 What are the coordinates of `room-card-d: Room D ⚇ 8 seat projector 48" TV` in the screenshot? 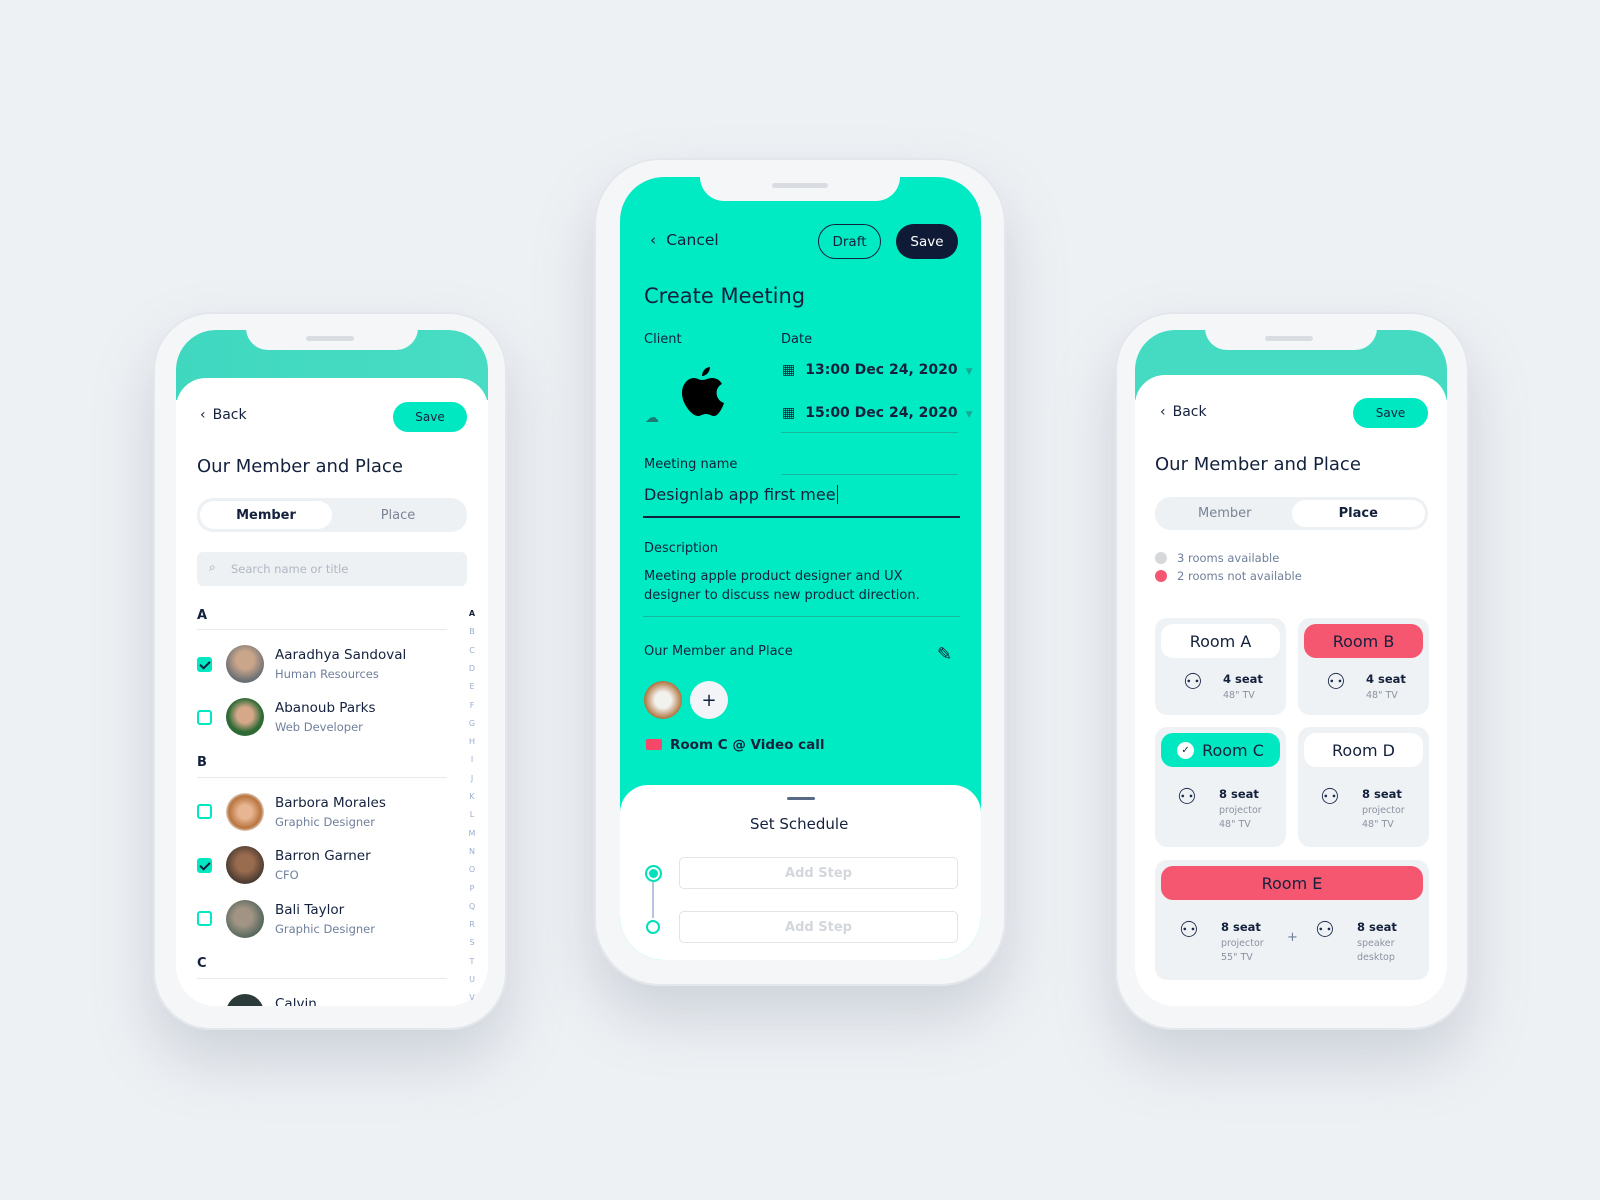 It's located at (1363, 787).